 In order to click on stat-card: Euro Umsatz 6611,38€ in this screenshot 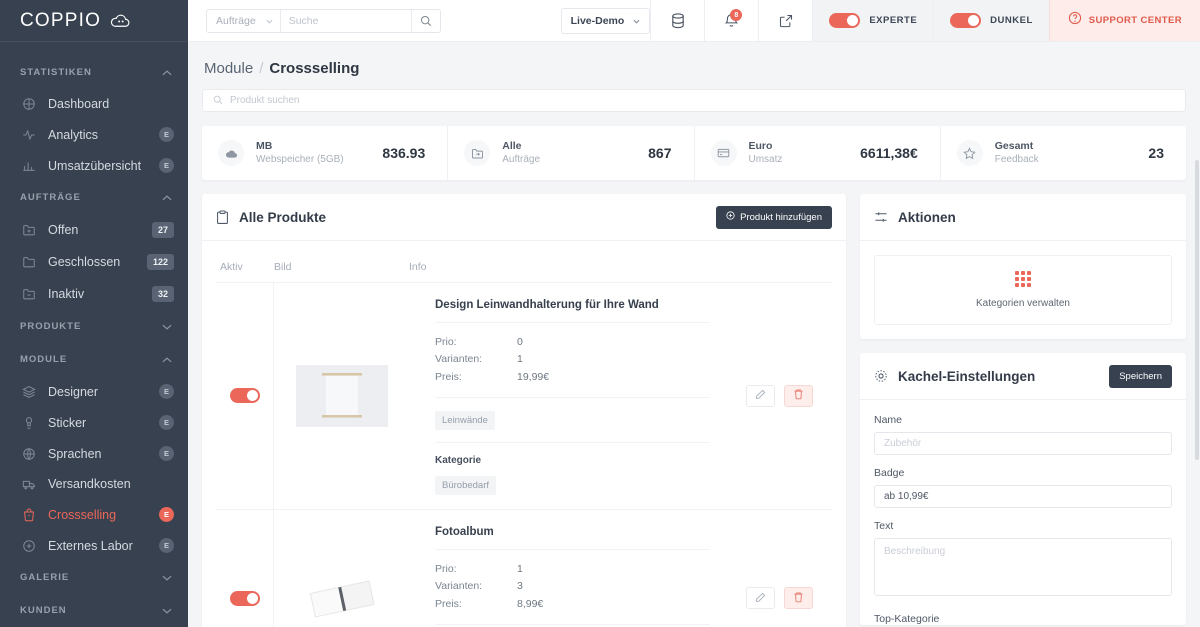, I will do `click(818, 153)`.